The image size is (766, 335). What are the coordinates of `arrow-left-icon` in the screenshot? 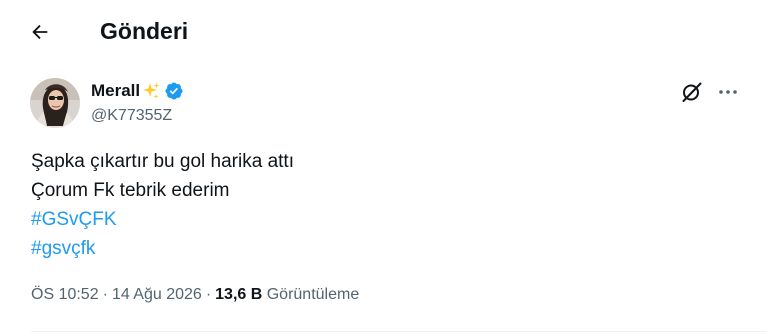 It's located at (40, 32).